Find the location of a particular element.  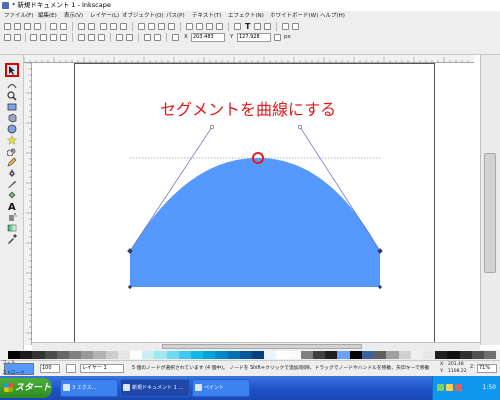

paint-icon is located at coordinates (198, 387).